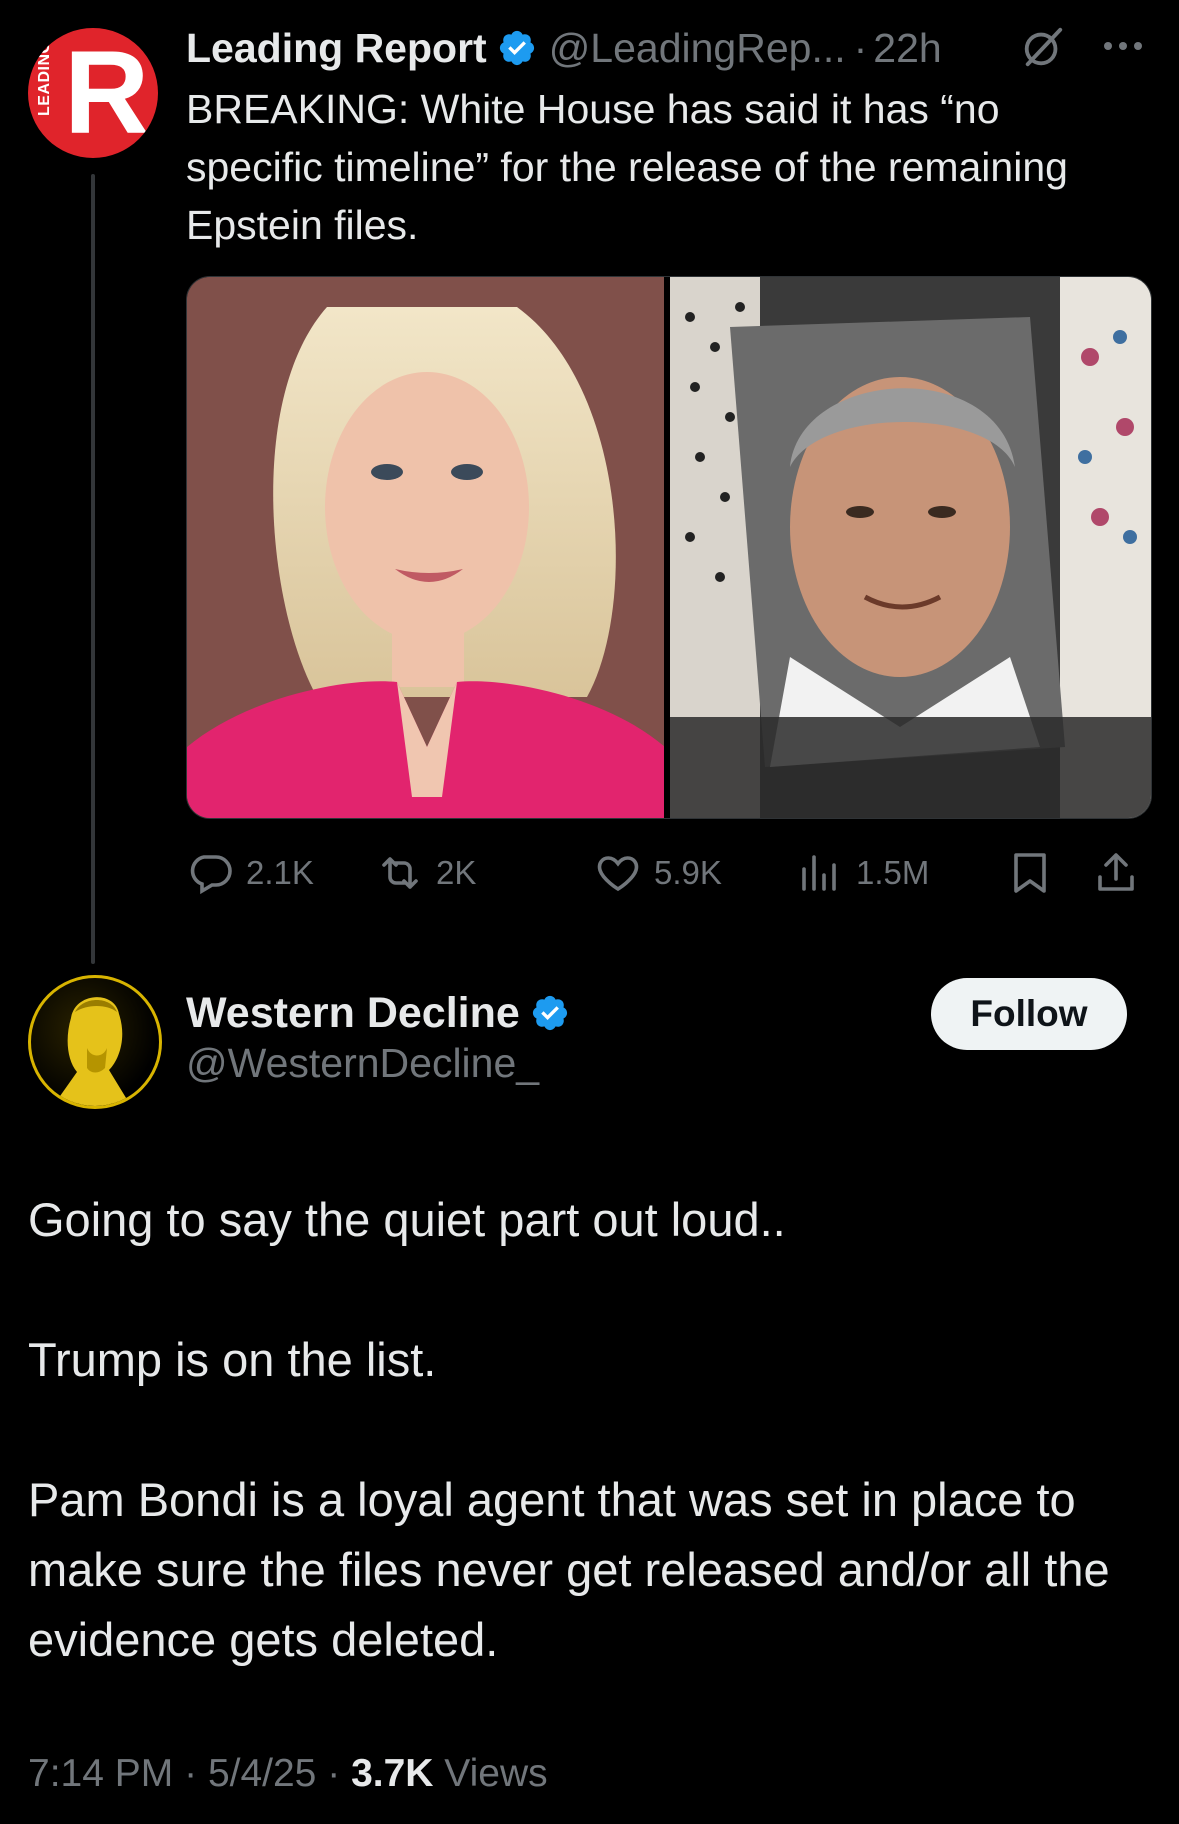  Describe the element at coordinates (262, 1773) in the screenshot. I see `tweet-date: 5/4/25` at that location.